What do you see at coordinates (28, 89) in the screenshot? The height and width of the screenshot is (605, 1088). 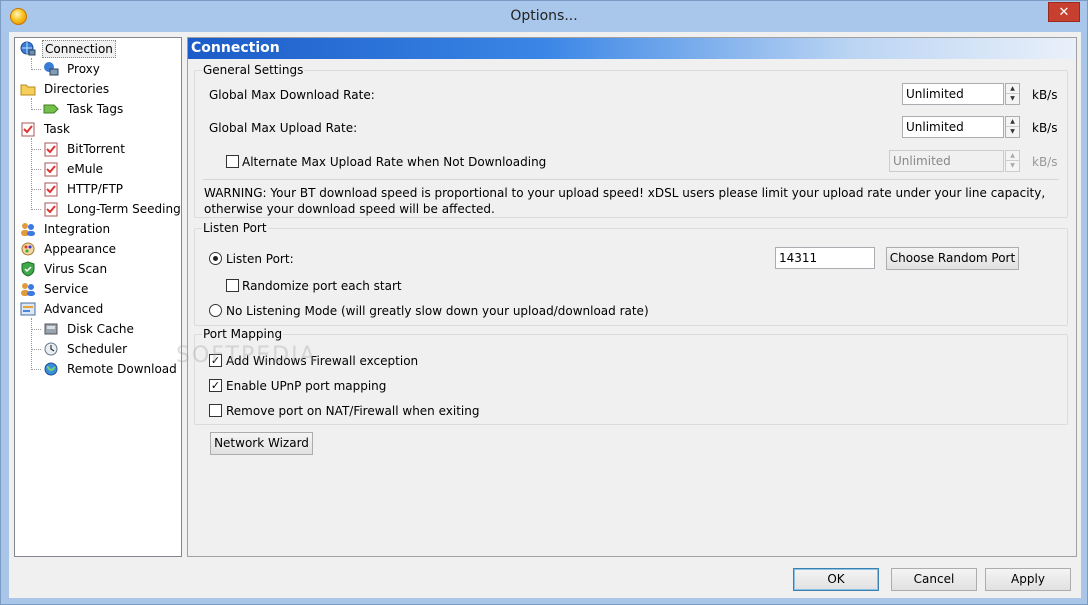 I see `folder-icon` at bounding box center [28, 89].